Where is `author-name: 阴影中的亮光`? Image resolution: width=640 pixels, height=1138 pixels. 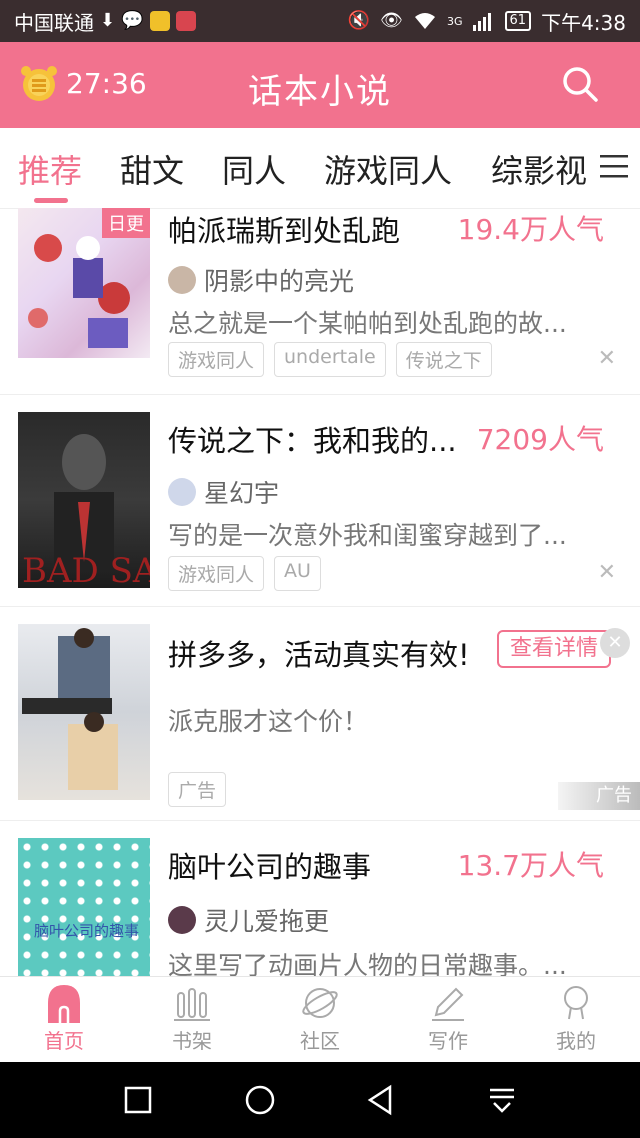 author-name: 阴影中的亮光 is located at coordinates (279, 281).